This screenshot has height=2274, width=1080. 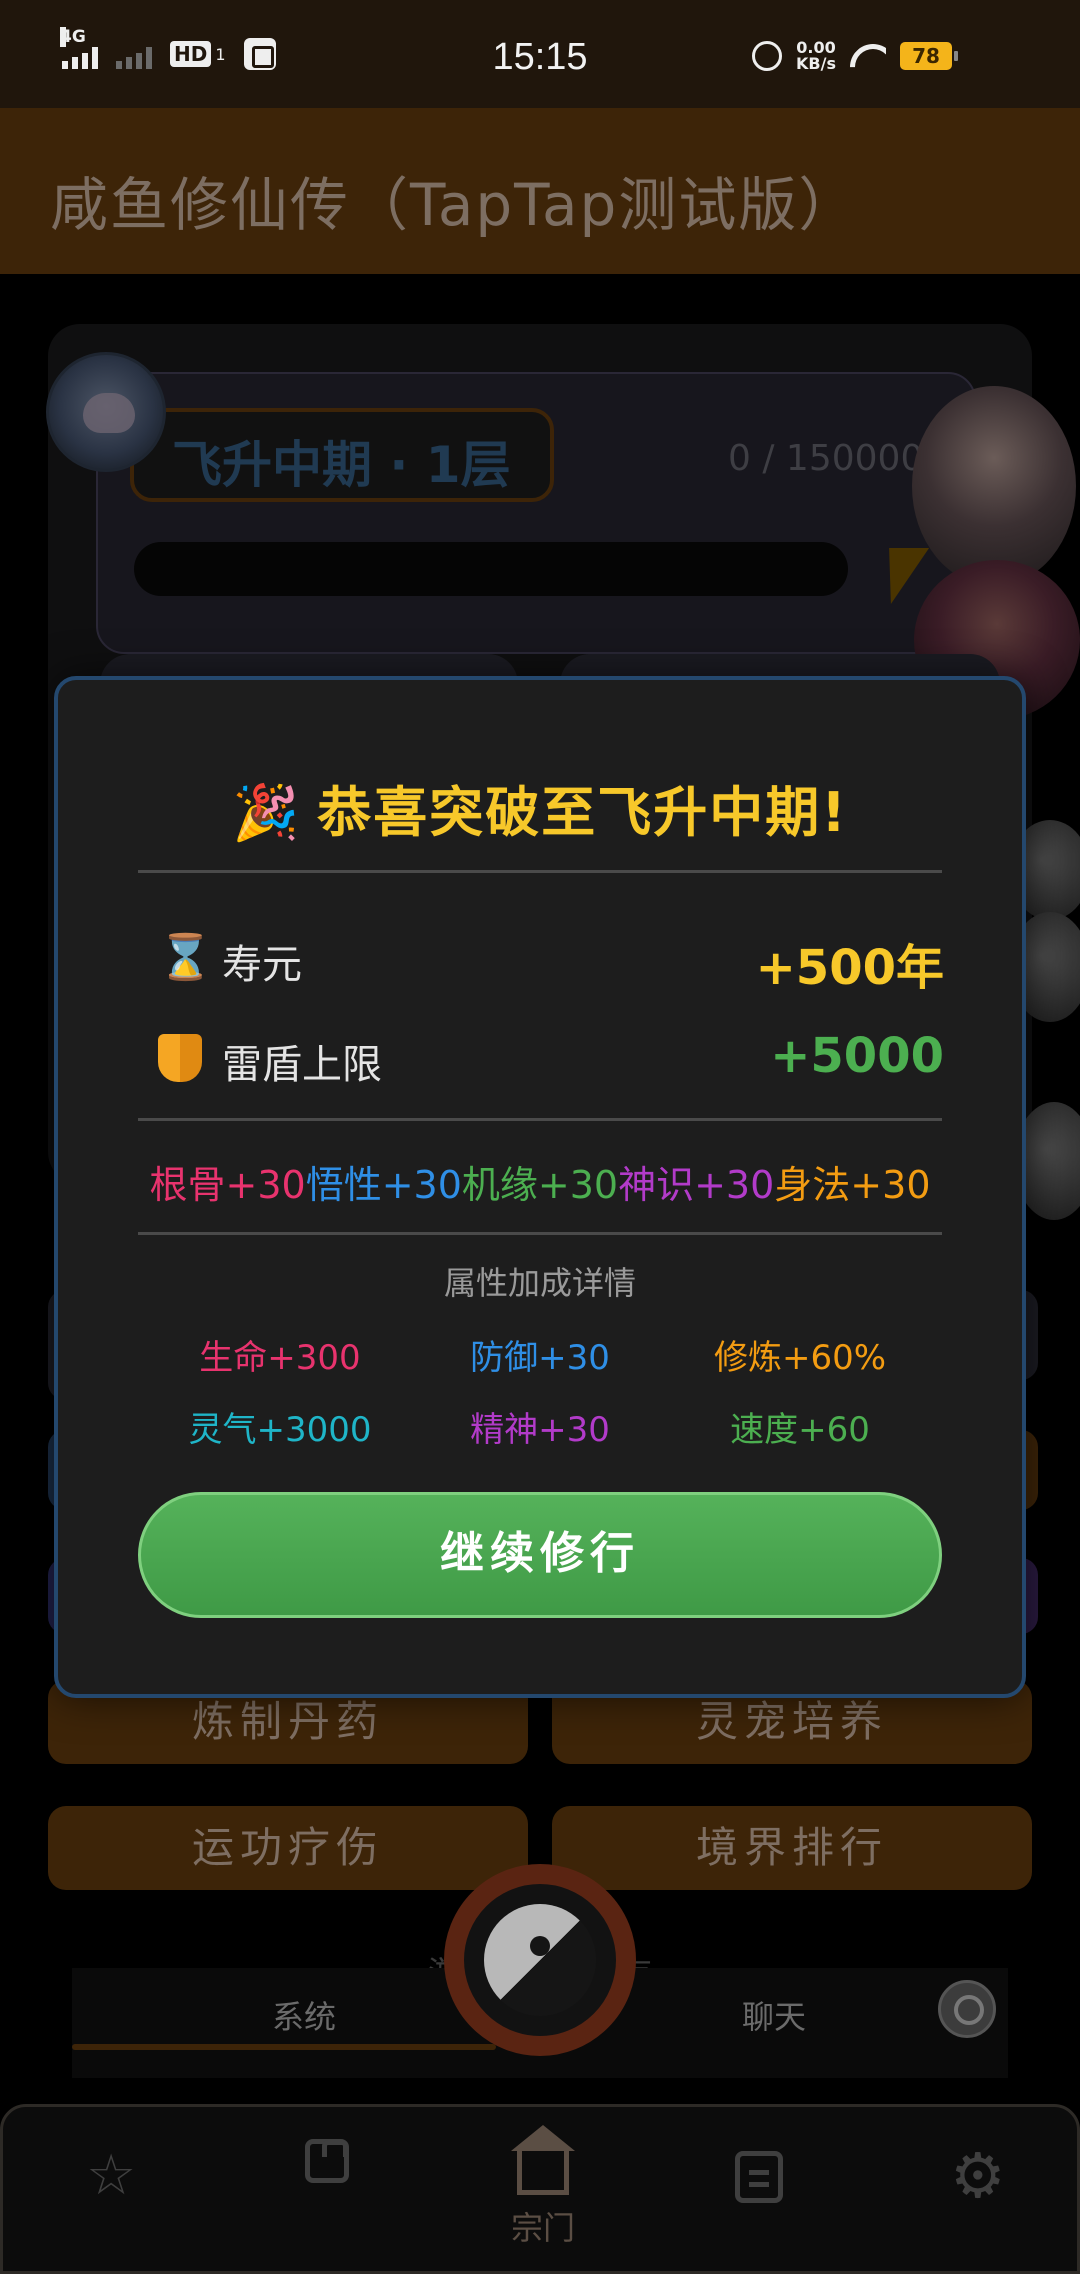 What do you see at coordinates (288, 1848) in the screenshot?
I see `heal-button: 运功疗伤` at bounding box center [288, 1848].